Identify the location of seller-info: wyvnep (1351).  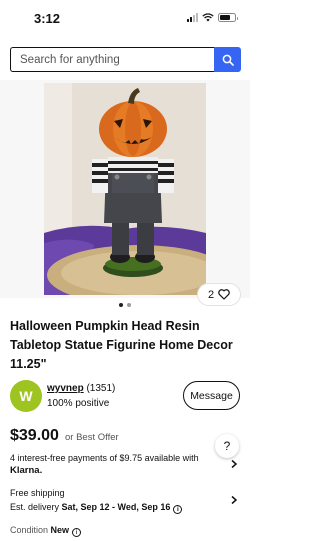
(81, 388).